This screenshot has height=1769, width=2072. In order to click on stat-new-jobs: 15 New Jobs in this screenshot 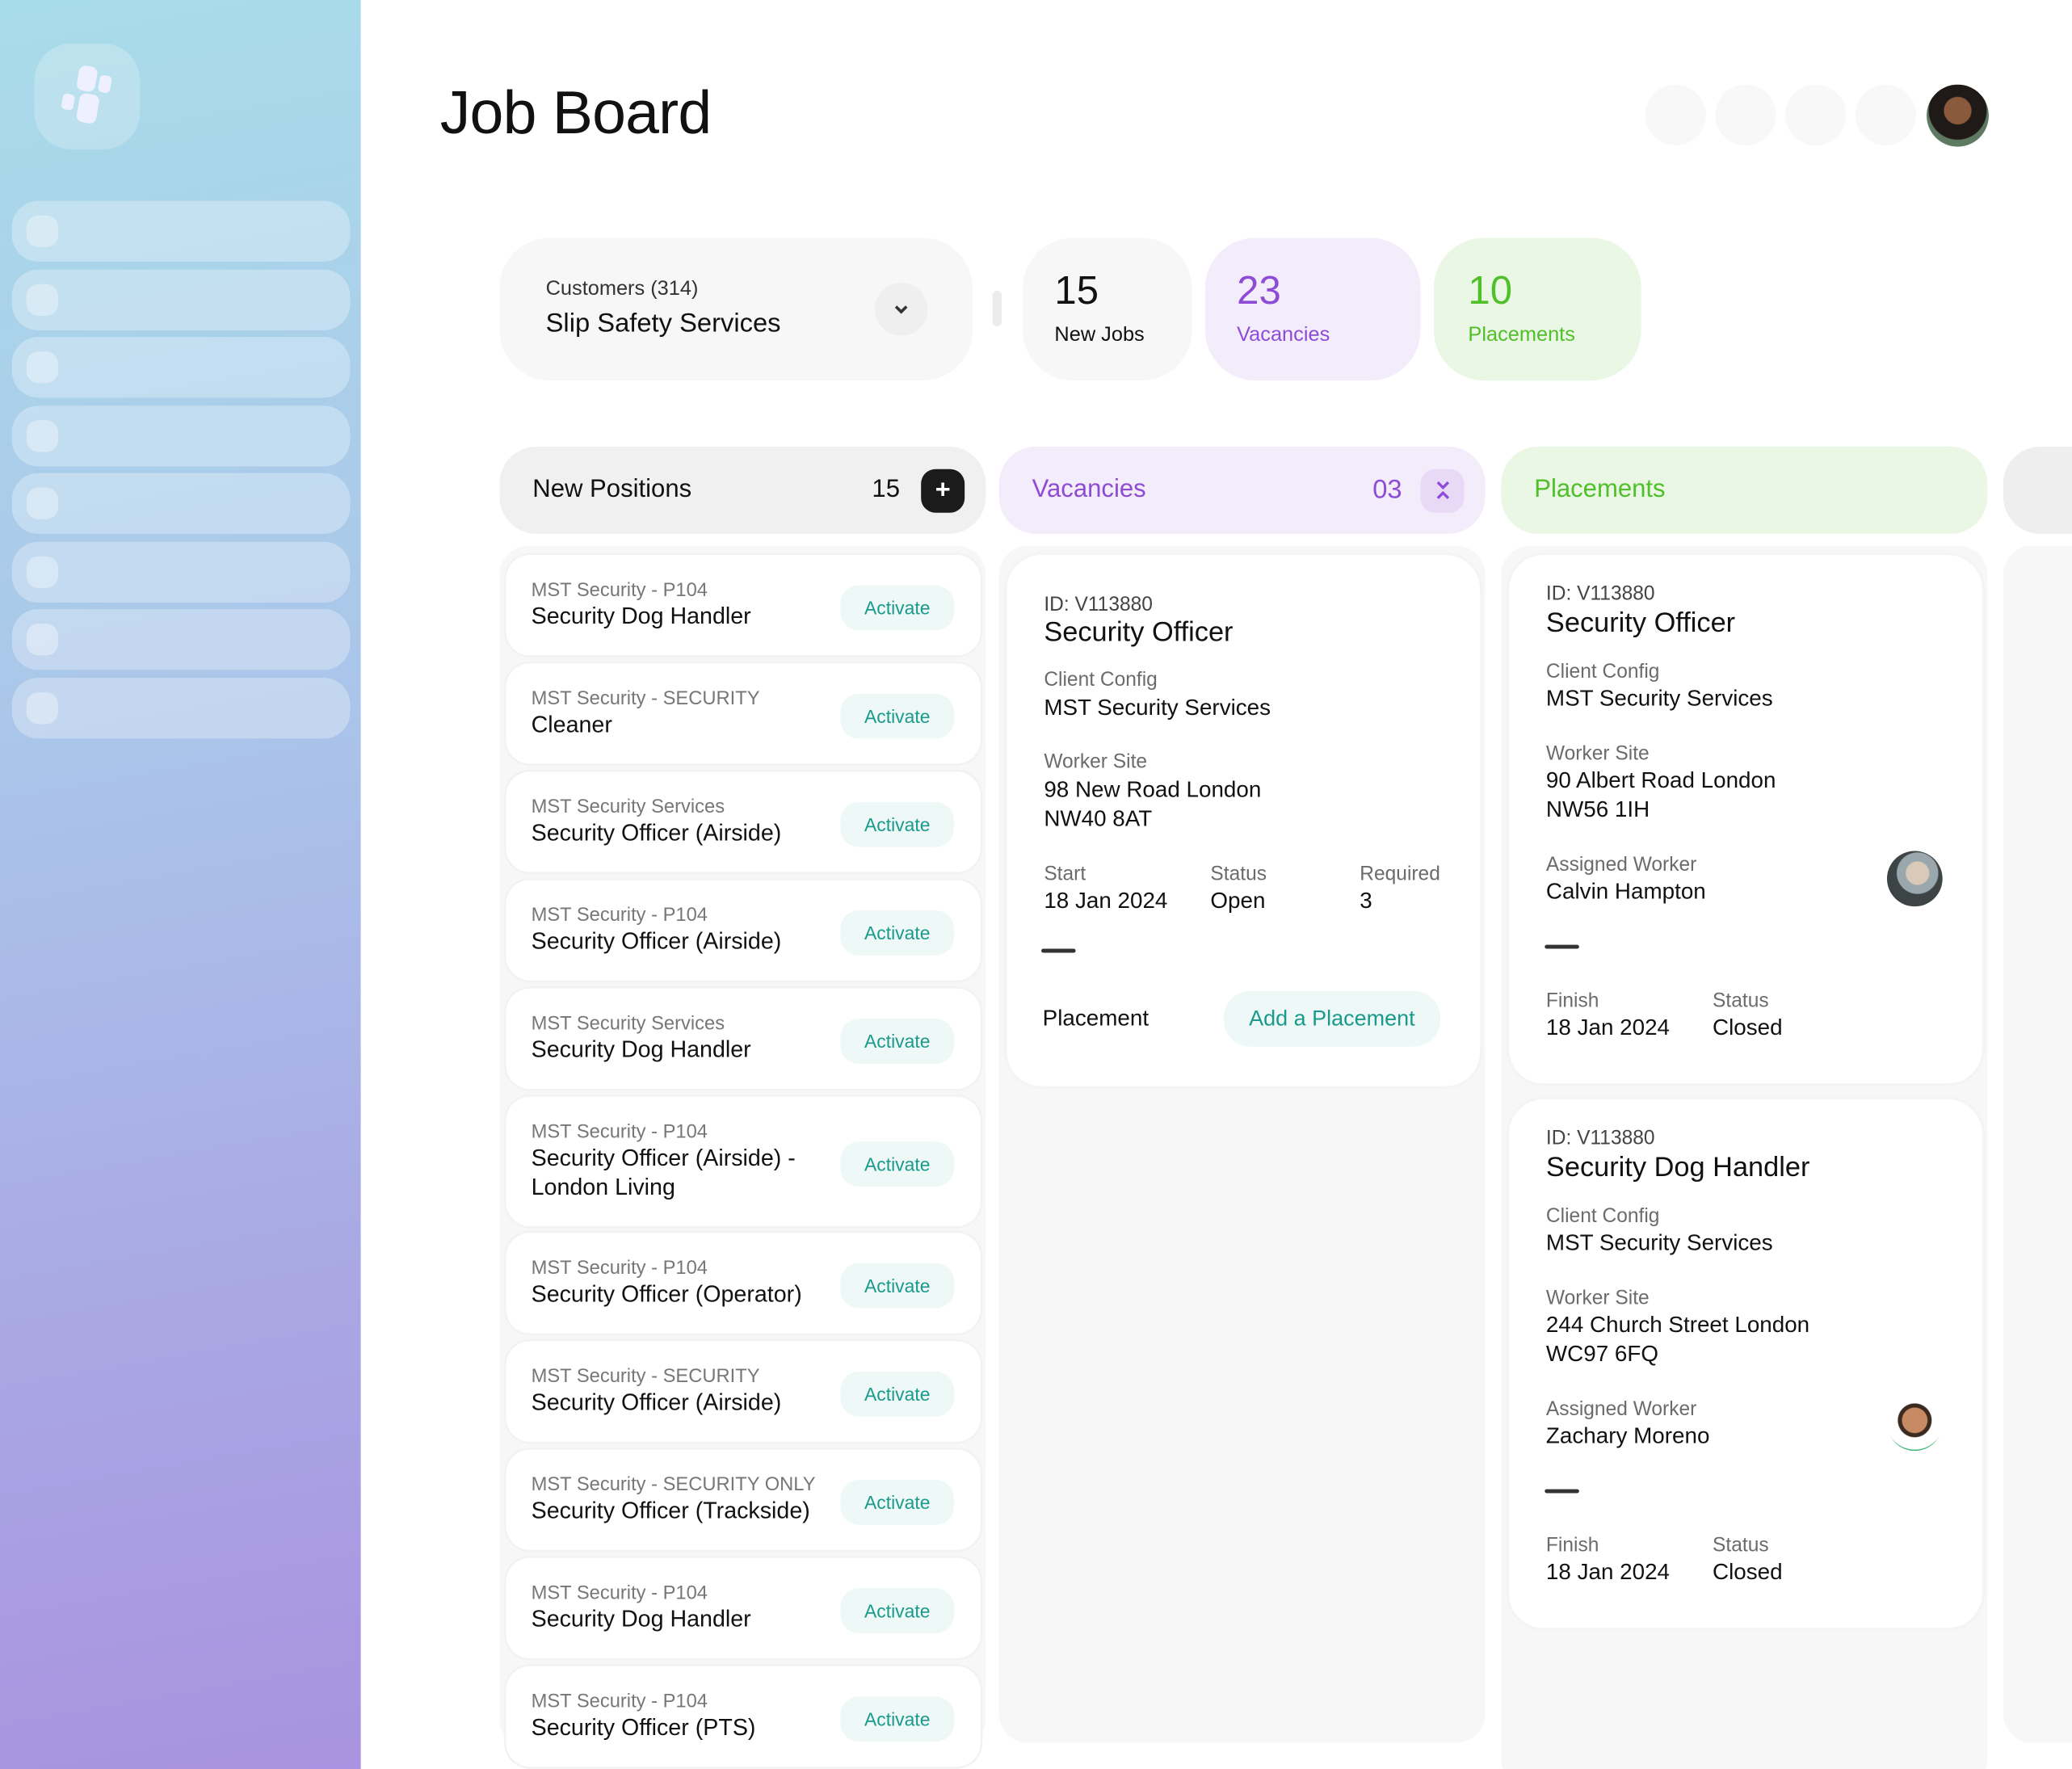, I will do `click(1107, 309)`.